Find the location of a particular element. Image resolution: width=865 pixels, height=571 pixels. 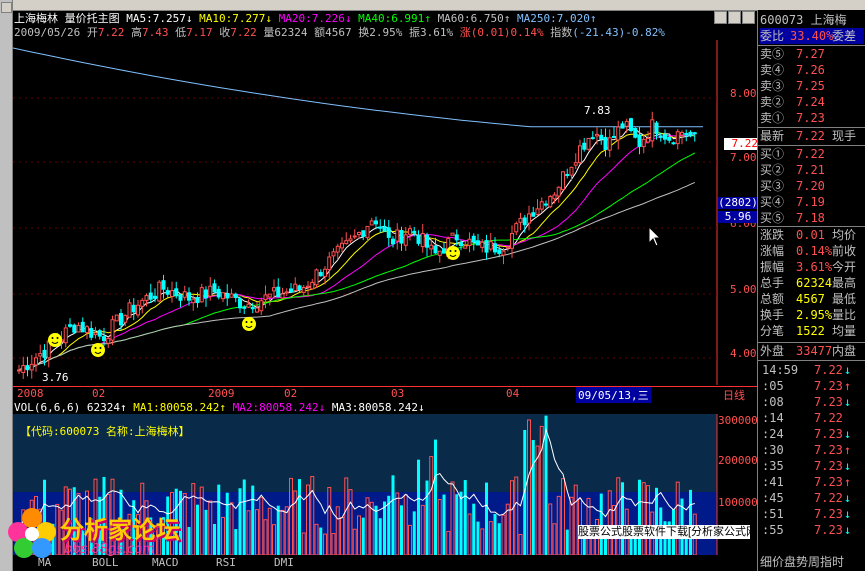

bid-row-4: 买④ 7.19 is located at coordinates (812, 202).